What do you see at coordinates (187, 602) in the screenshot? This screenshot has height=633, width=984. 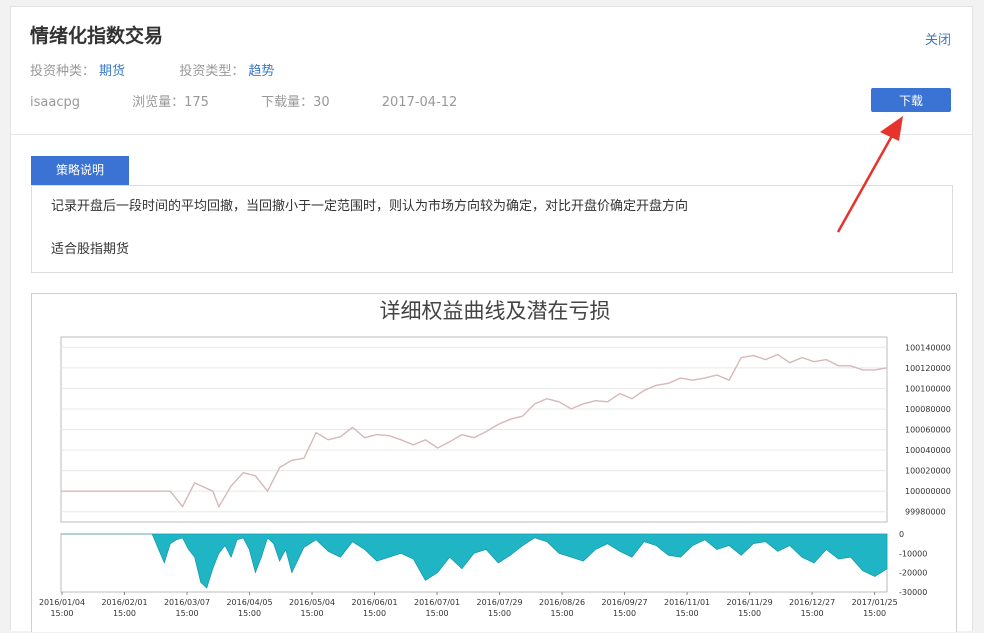 I see `x-tick-label-date: 2016/03/07` at bounding box center [187, 602].